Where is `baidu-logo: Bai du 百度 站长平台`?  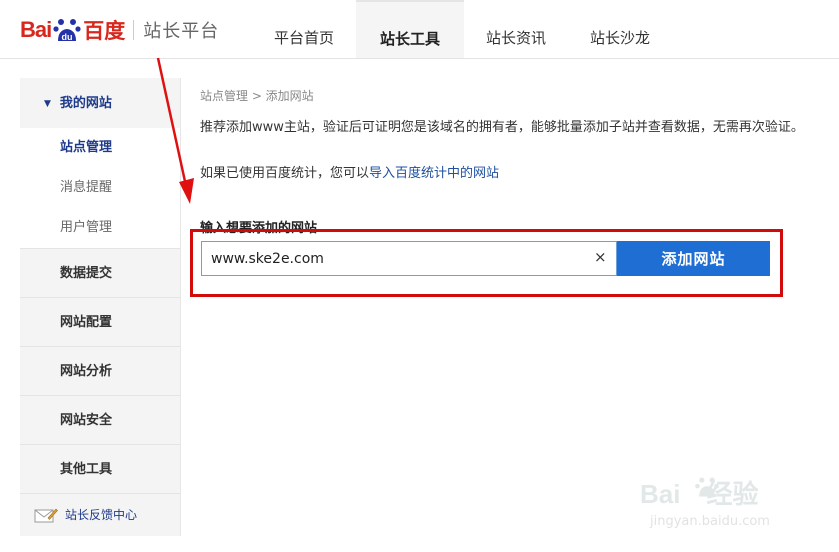
baidu-logo: Bai du 百度 站长平台 is located at coordinates (119, 30).